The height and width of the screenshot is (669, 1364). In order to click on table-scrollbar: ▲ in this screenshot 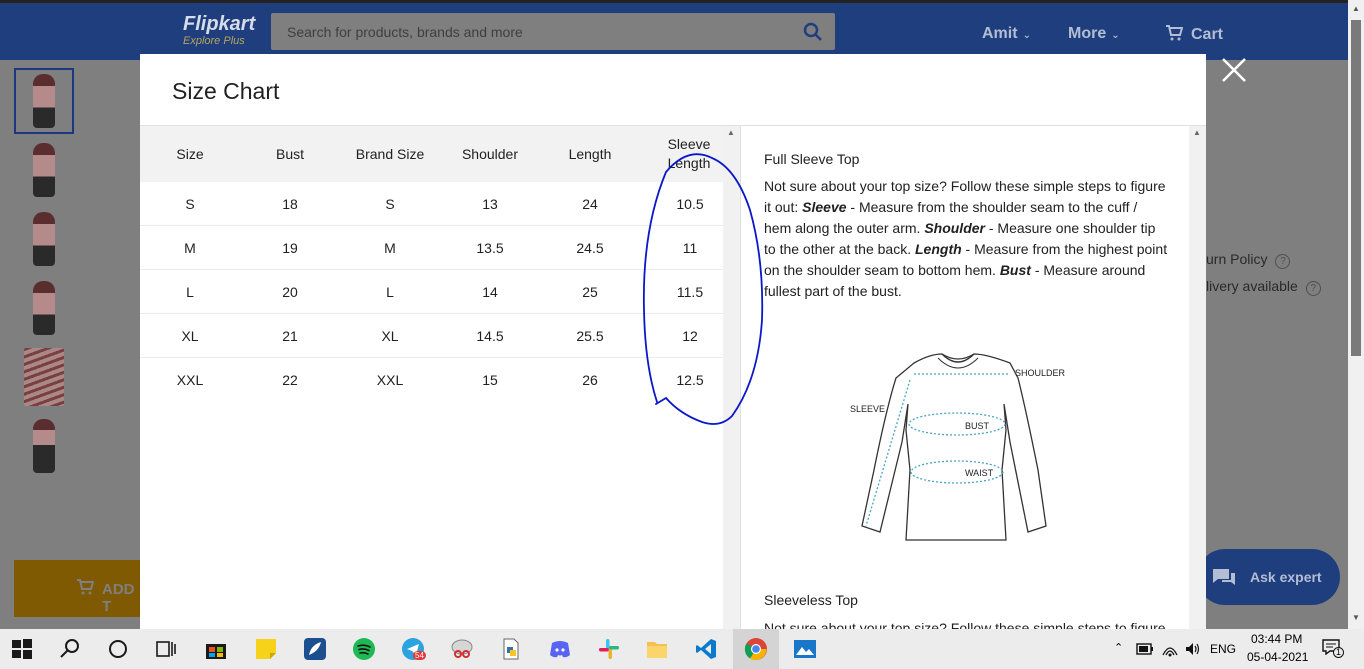, I will do `click(731, 377)`.